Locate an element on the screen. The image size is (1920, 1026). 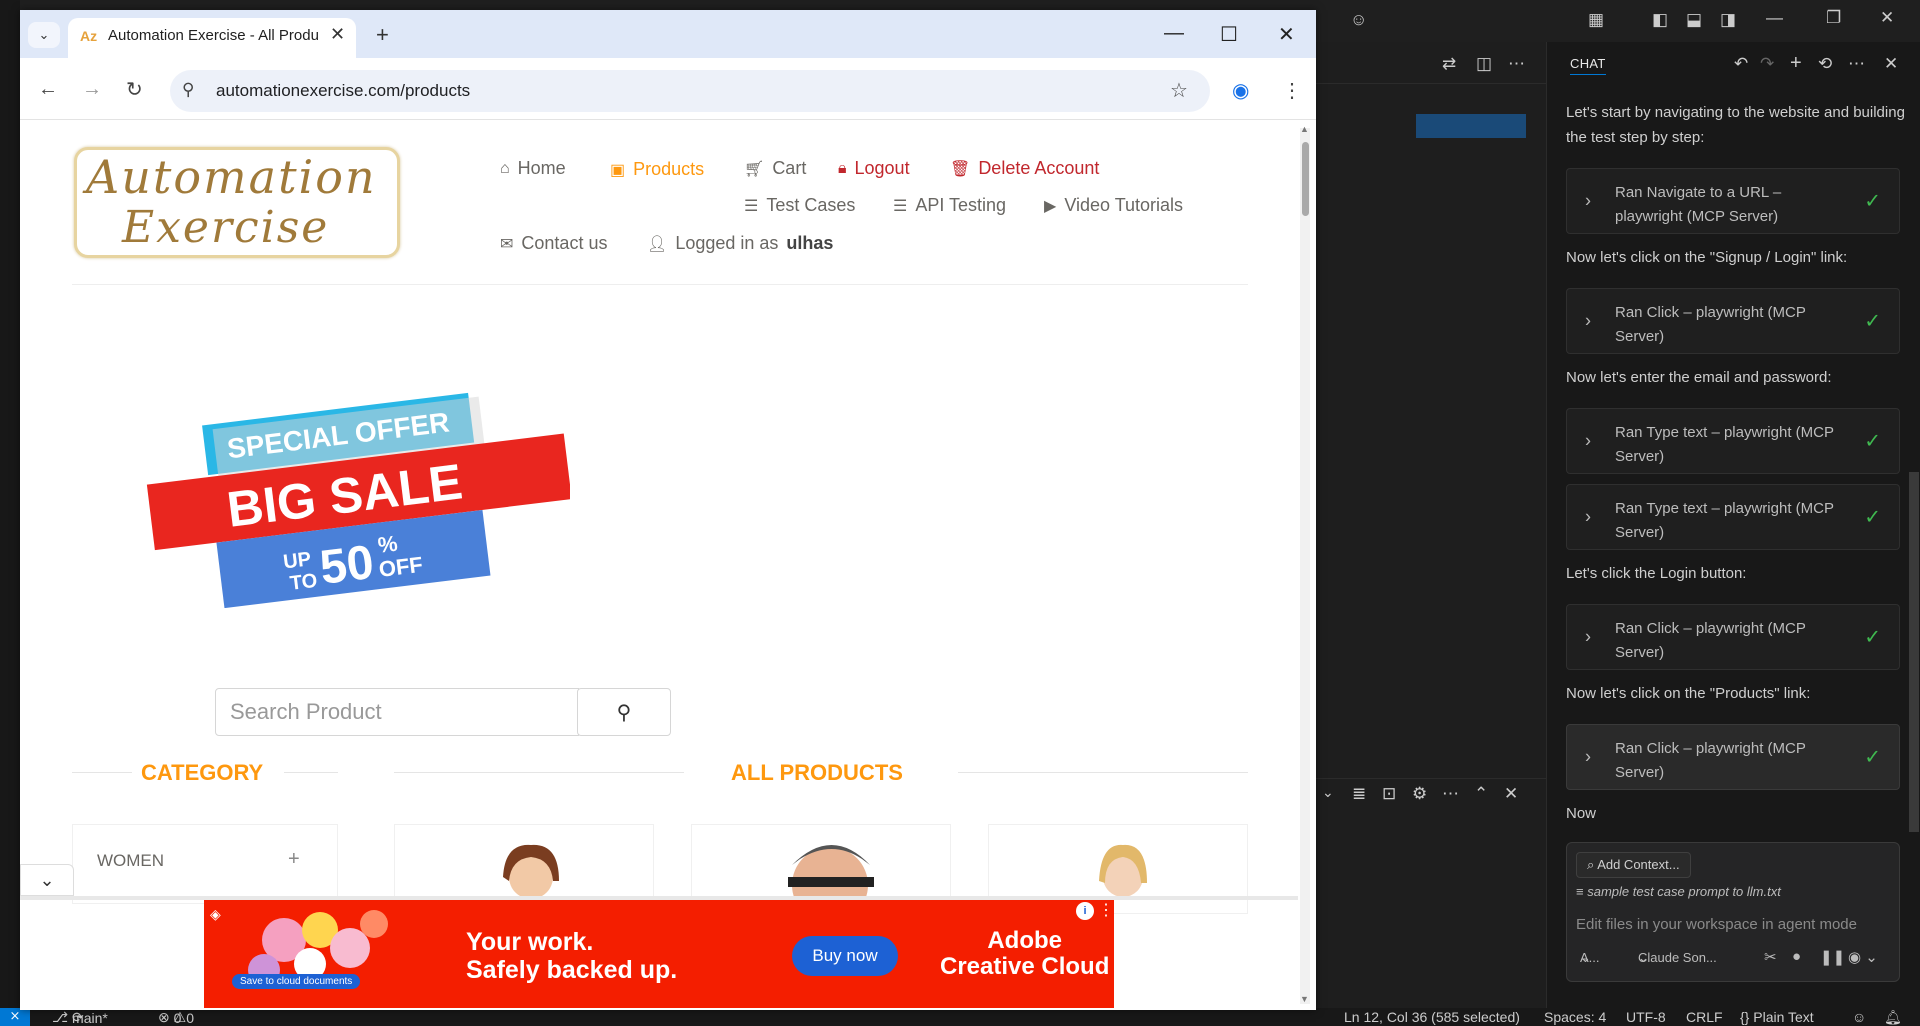
customize-layout-icon: ▦ is located at coordinates (1596, 20).